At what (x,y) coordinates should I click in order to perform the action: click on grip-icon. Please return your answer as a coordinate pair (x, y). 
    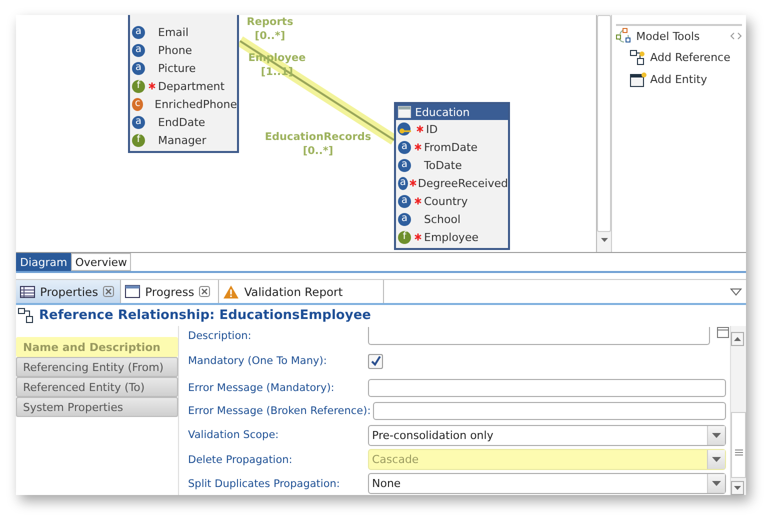
    Looking at the image, I should click on (738, 452).